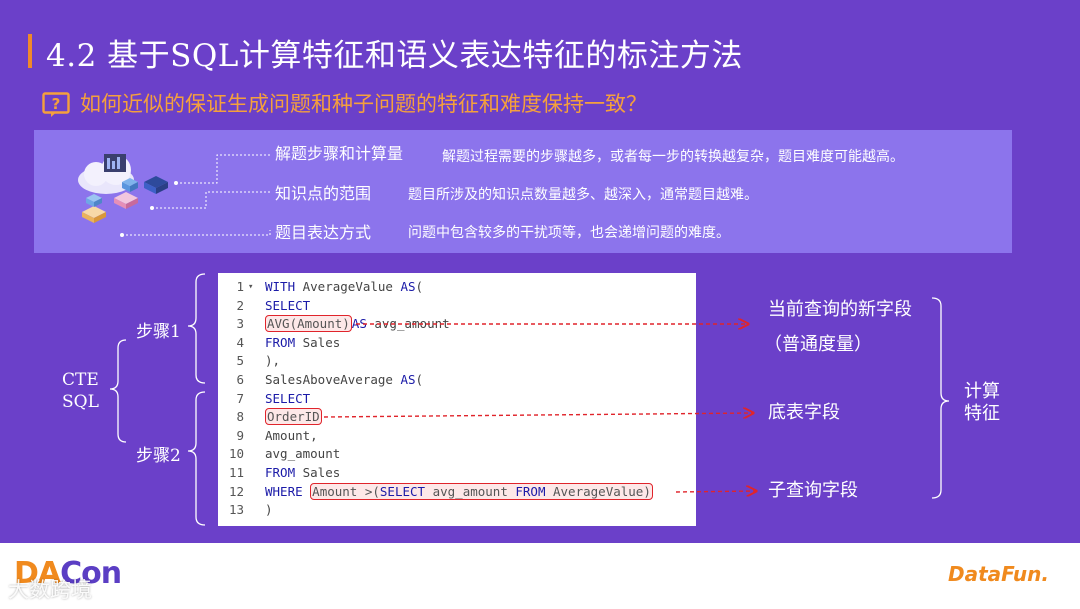  Describe the element at coordinates (804, 412) in the screenshot. I see `feature-base-field: 底表字段` at that location.